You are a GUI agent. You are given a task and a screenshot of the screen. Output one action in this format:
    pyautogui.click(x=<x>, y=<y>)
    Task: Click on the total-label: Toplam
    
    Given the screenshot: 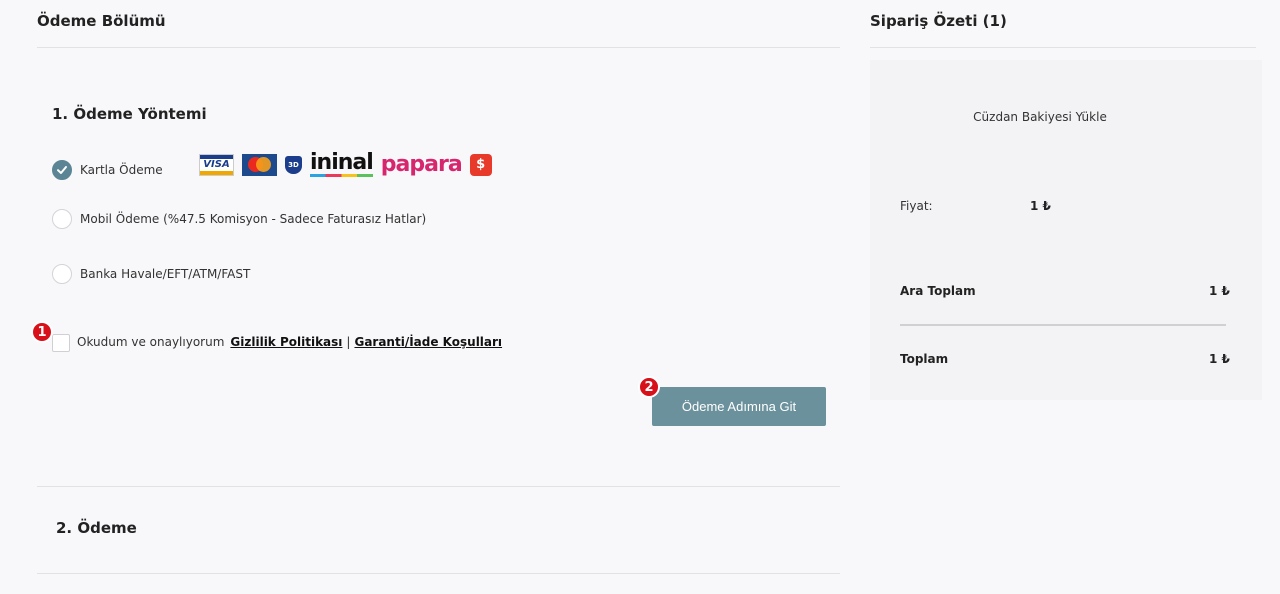 What is the action you would take?
    pyautogui.click(x=924, y=359)
    